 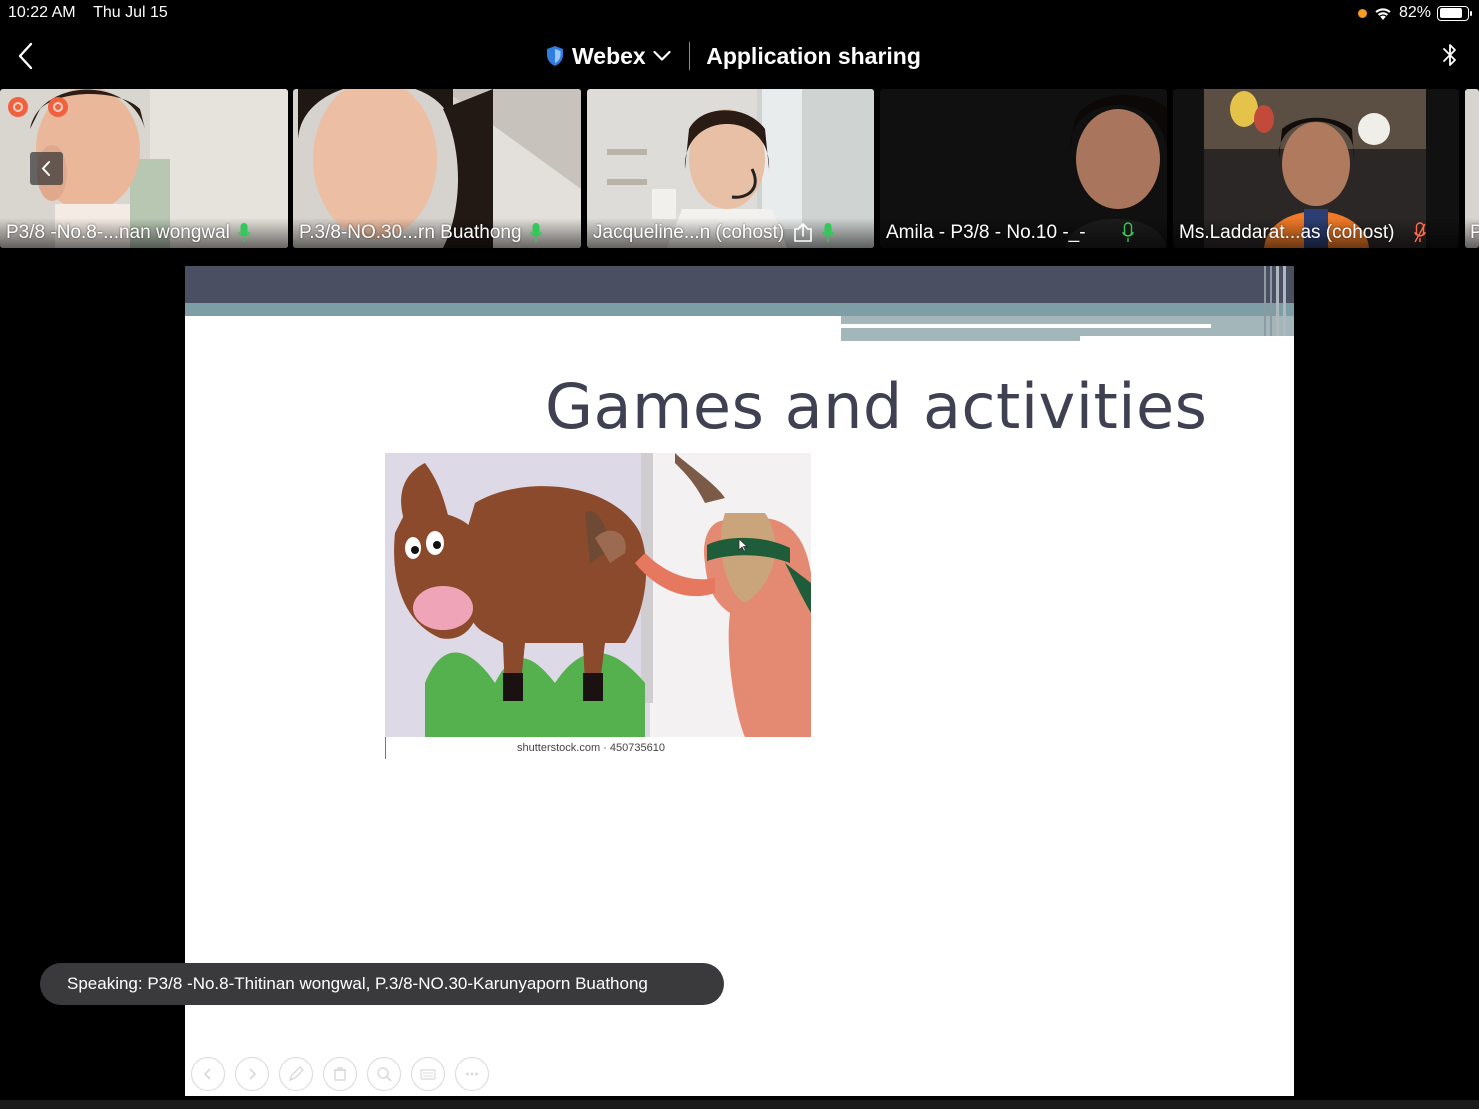 I want to click on tile-name-bar: P3/8 -No.8-...nan wongwal, so click(x=144, y=233).